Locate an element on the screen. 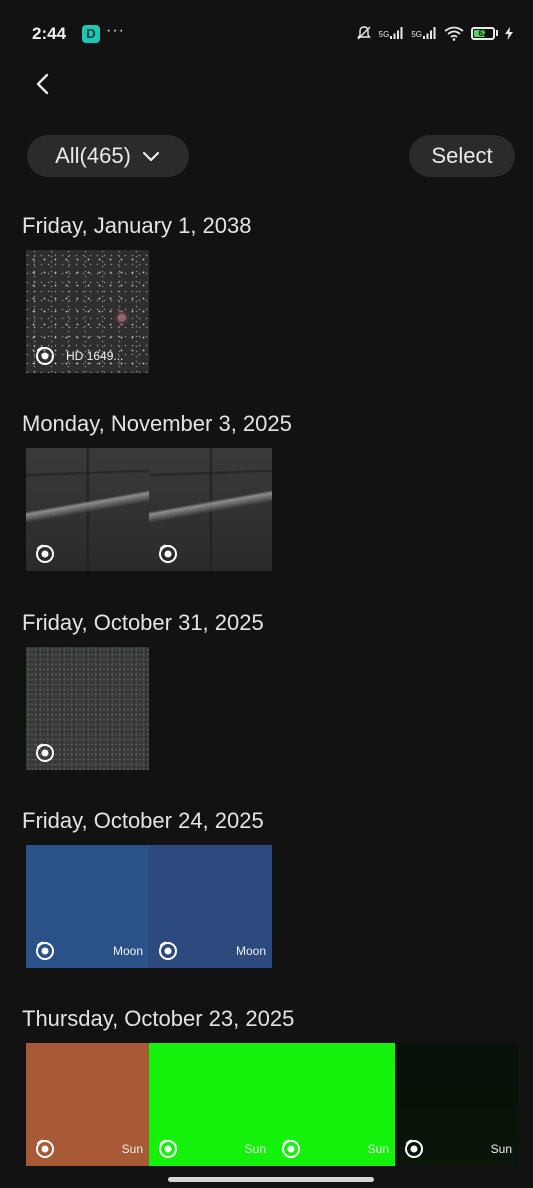 The height and width of the screenshot is (1188, 533). chevron-down-icon is located at coordinates (151, 156).